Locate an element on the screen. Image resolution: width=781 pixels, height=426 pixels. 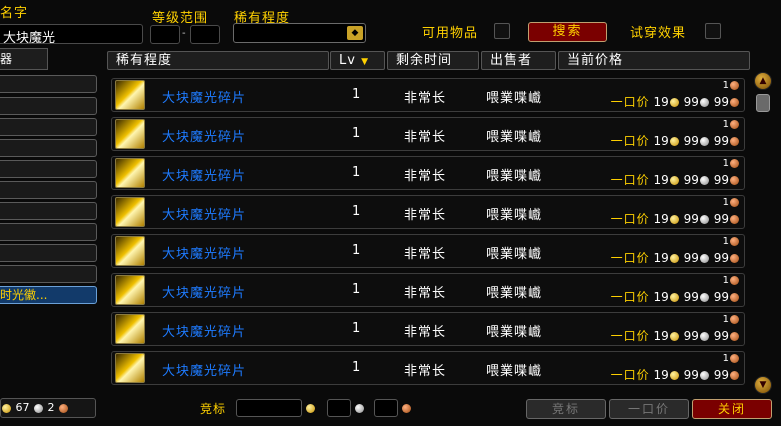
column-header-price: 当前价格 is located at coordinates (654, 60).